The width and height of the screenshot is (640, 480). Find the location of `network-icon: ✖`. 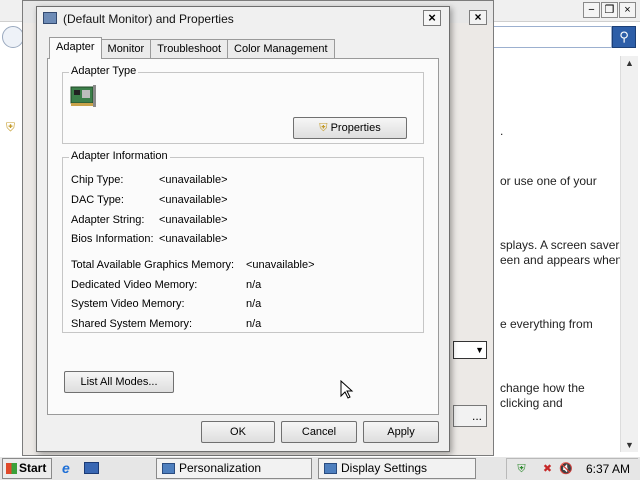

network-icon: ✖ is located at coordinates (547, 469).